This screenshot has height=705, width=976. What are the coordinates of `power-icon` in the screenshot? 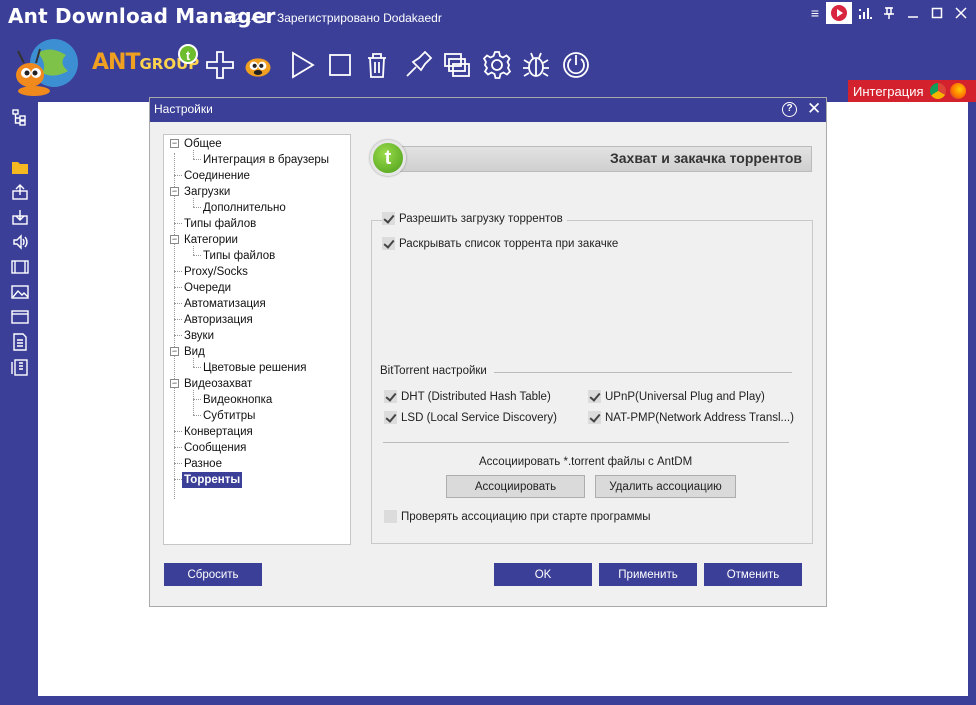 It's located at (576, 65).